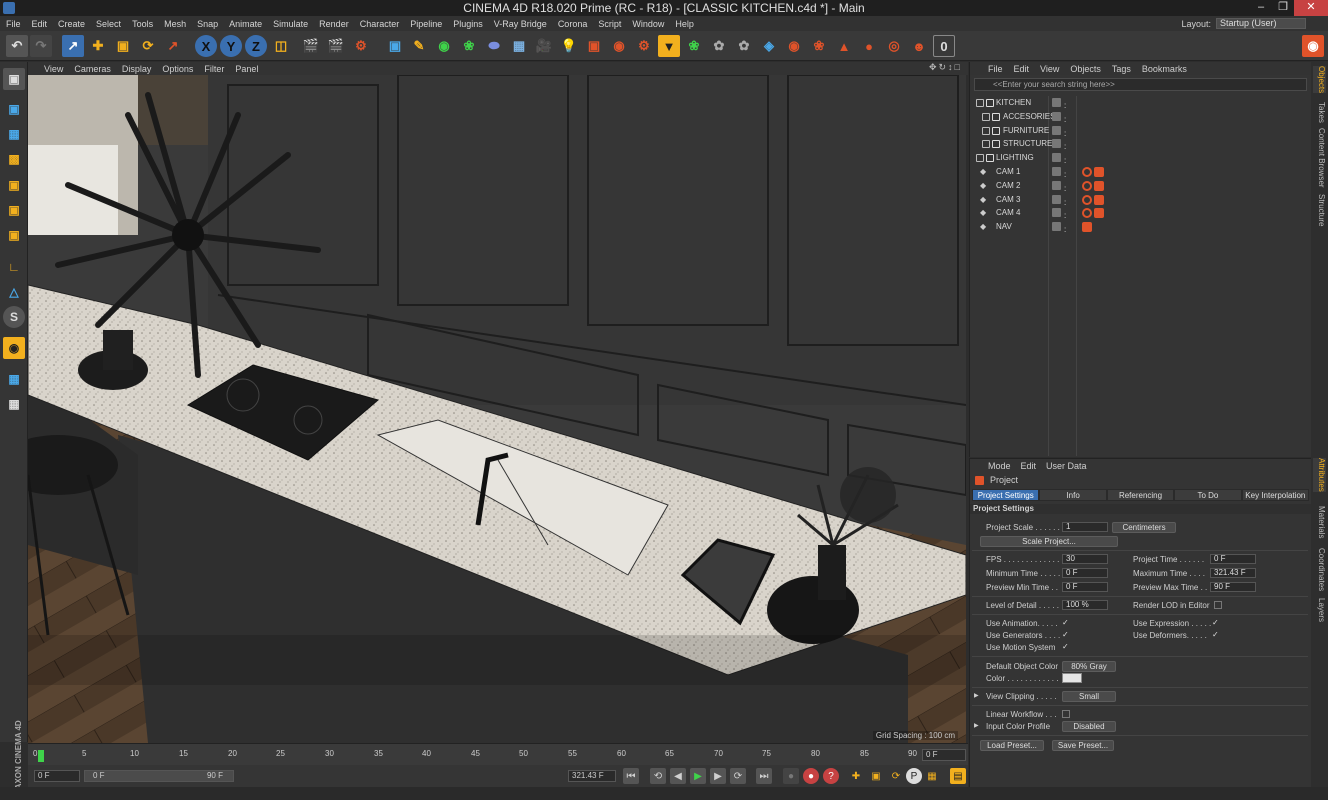 This screenshot has width=1328, height=800. I want to click on protection-tag-icon, so click(1087, 199).